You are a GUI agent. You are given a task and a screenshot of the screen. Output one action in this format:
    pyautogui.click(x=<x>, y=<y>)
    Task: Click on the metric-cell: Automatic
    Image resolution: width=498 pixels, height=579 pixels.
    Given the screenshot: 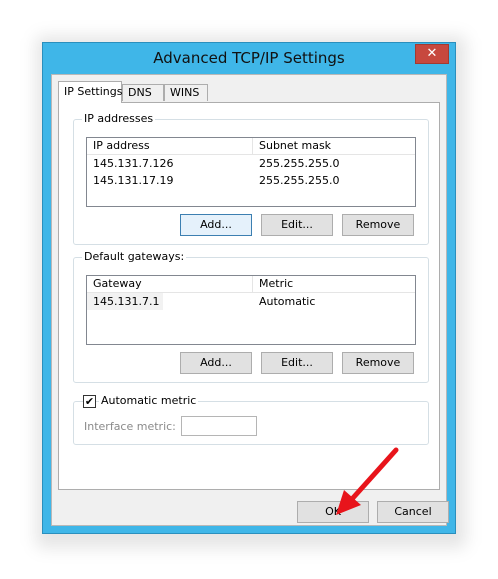 What is the action you would take?
    pyautogui.click(x=287, y=301)
    